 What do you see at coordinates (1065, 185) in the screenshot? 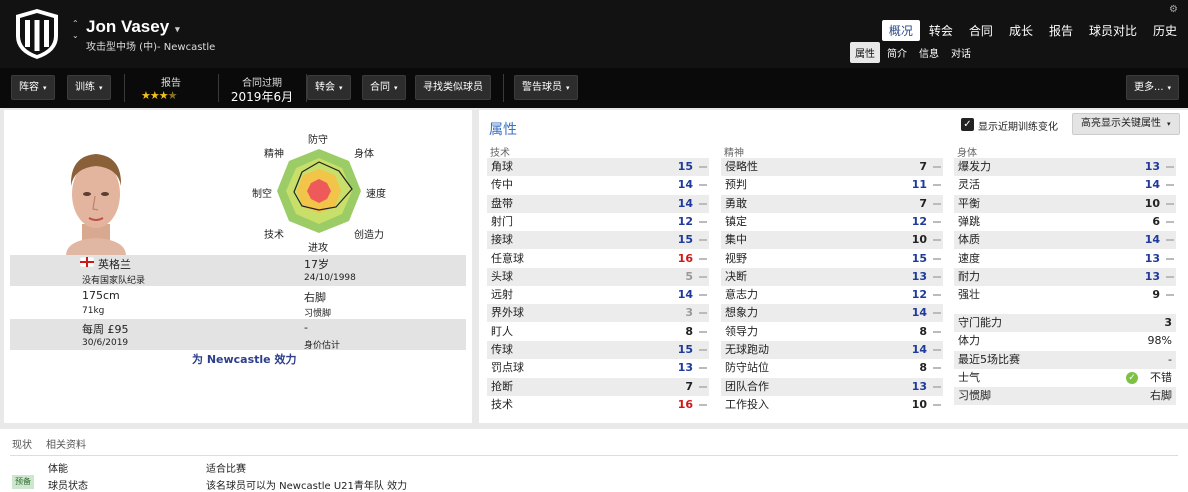
I see `attribute-row: 灵活 14` at bounding box center [1065, 185].